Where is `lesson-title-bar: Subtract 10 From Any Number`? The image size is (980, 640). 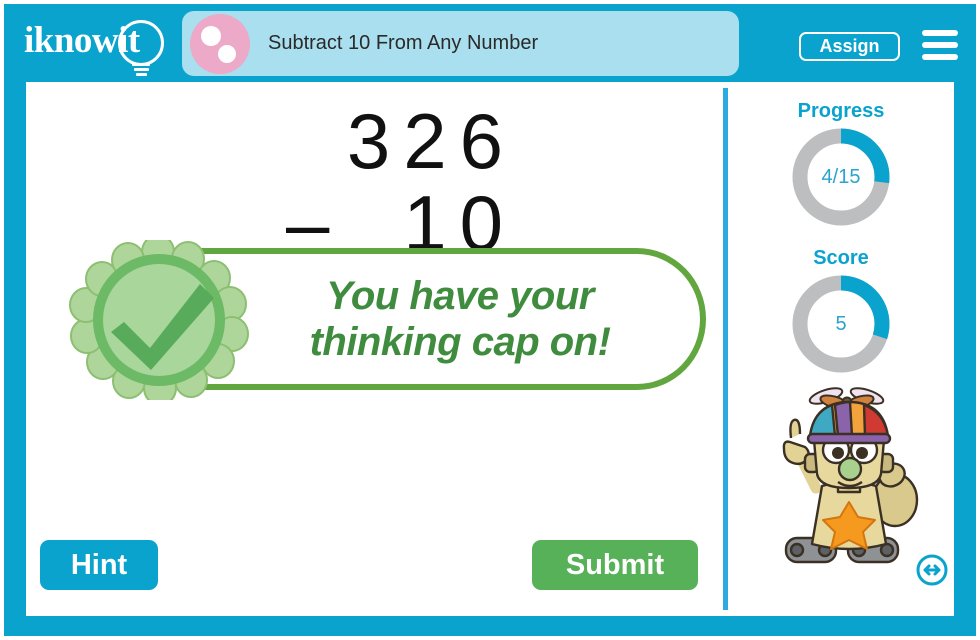
lesson-title-bar: Subtract 10 From Any Number is located at coordinates (460, 43).